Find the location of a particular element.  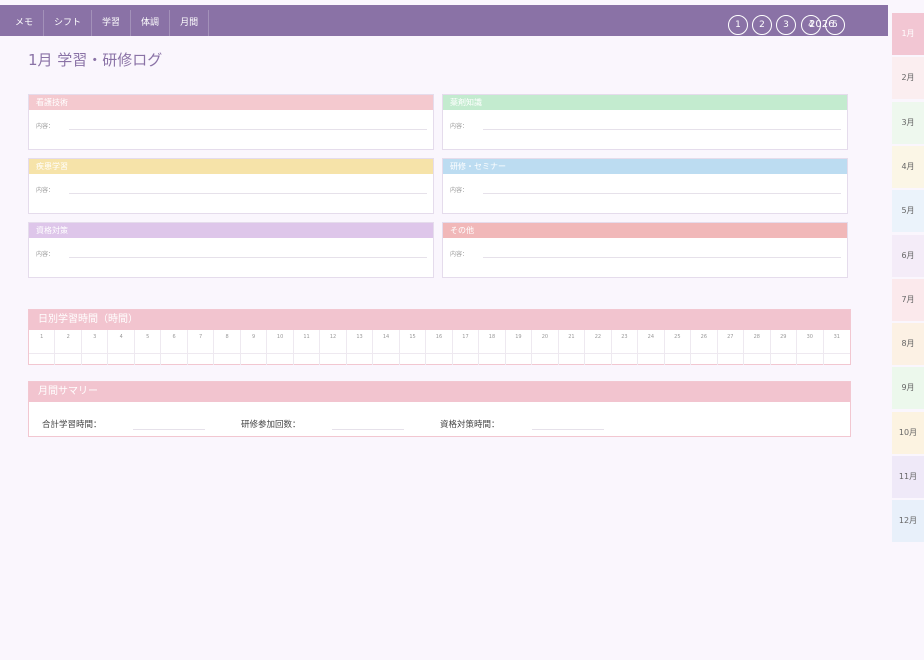

day-cell-20: 20 is located at coordinates (545, 347).